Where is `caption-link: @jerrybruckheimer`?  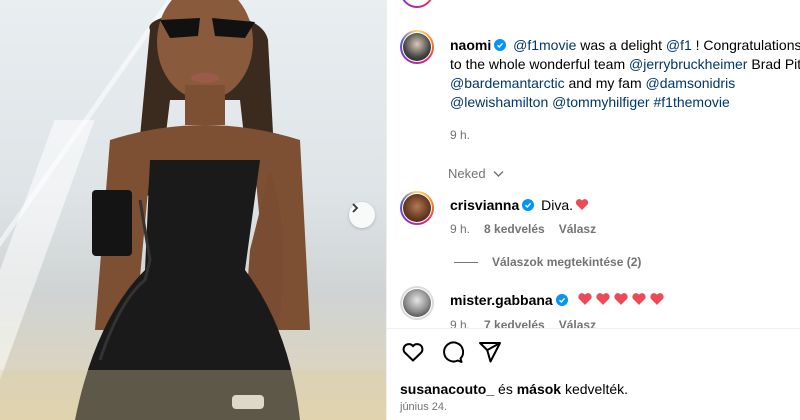 caption-link: @jerrybruckheimer is located at coordinates (688, 64).